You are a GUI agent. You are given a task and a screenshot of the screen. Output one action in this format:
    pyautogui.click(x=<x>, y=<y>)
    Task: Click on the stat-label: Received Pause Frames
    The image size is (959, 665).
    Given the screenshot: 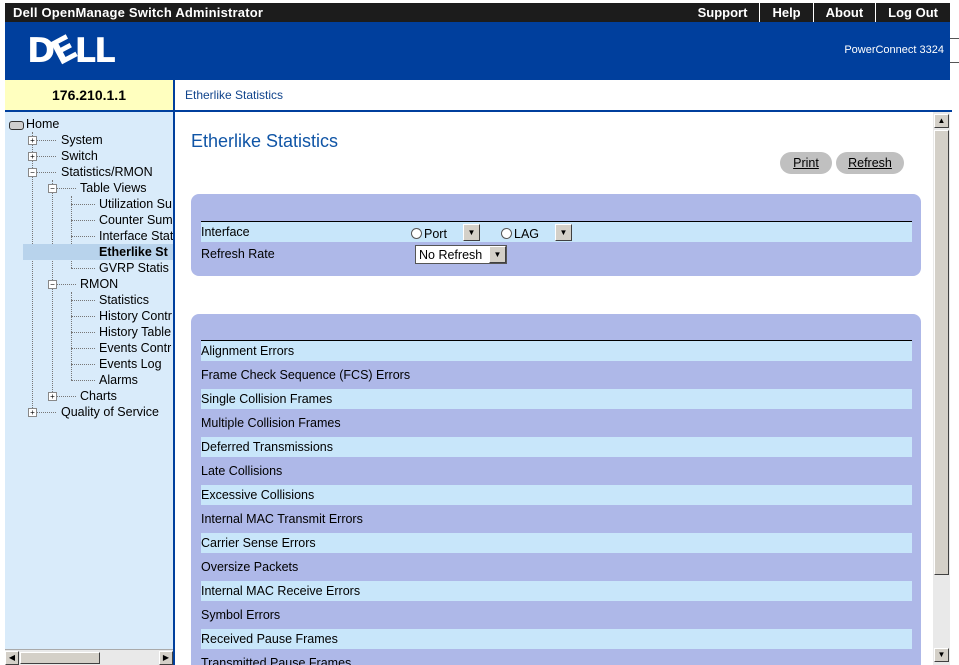 What is the action you would take?
    pyautogui.click(x=269, y=639)
    